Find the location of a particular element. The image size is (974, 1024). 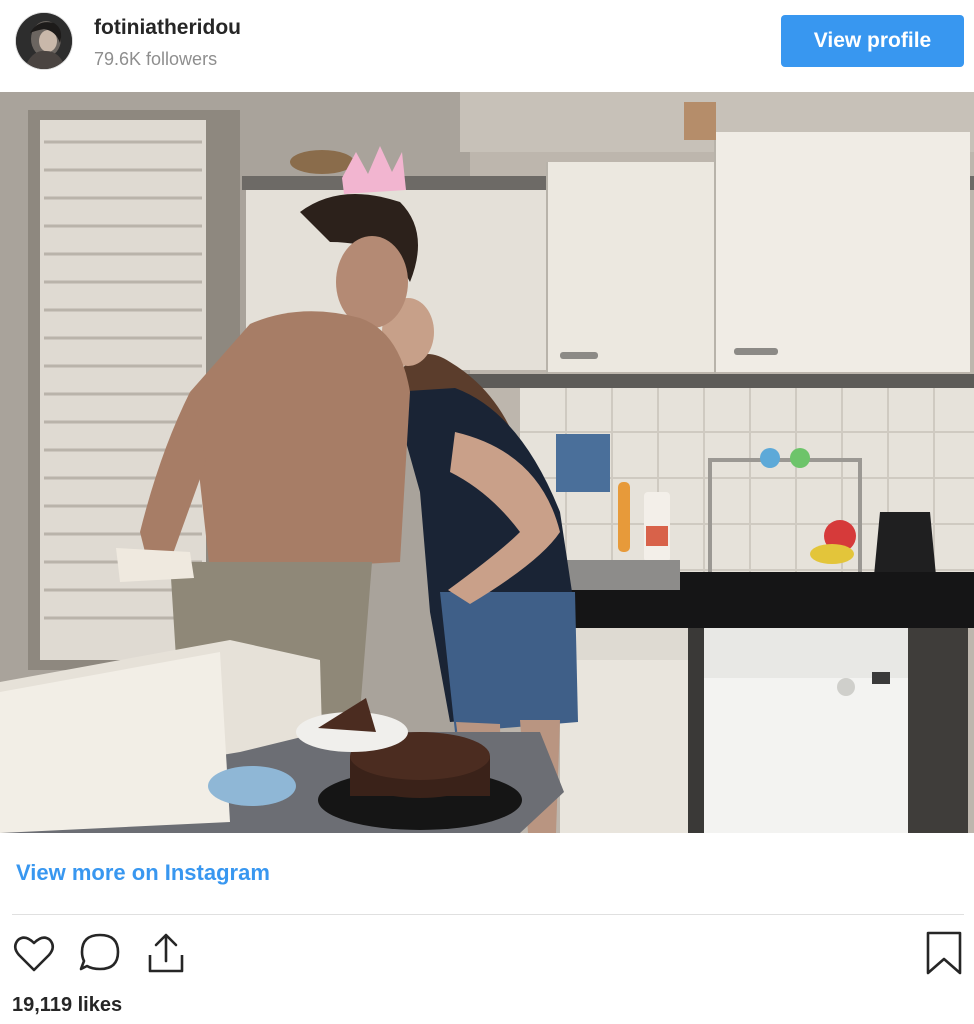

avatar-image is located at coordinates (44, 41).